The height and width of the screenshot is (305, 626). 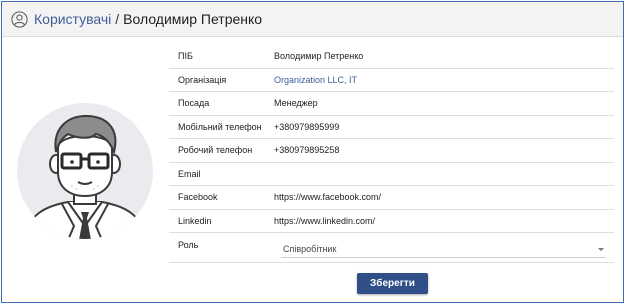 I want to click on role-select: Співробітник, so click(x=443, y=249).